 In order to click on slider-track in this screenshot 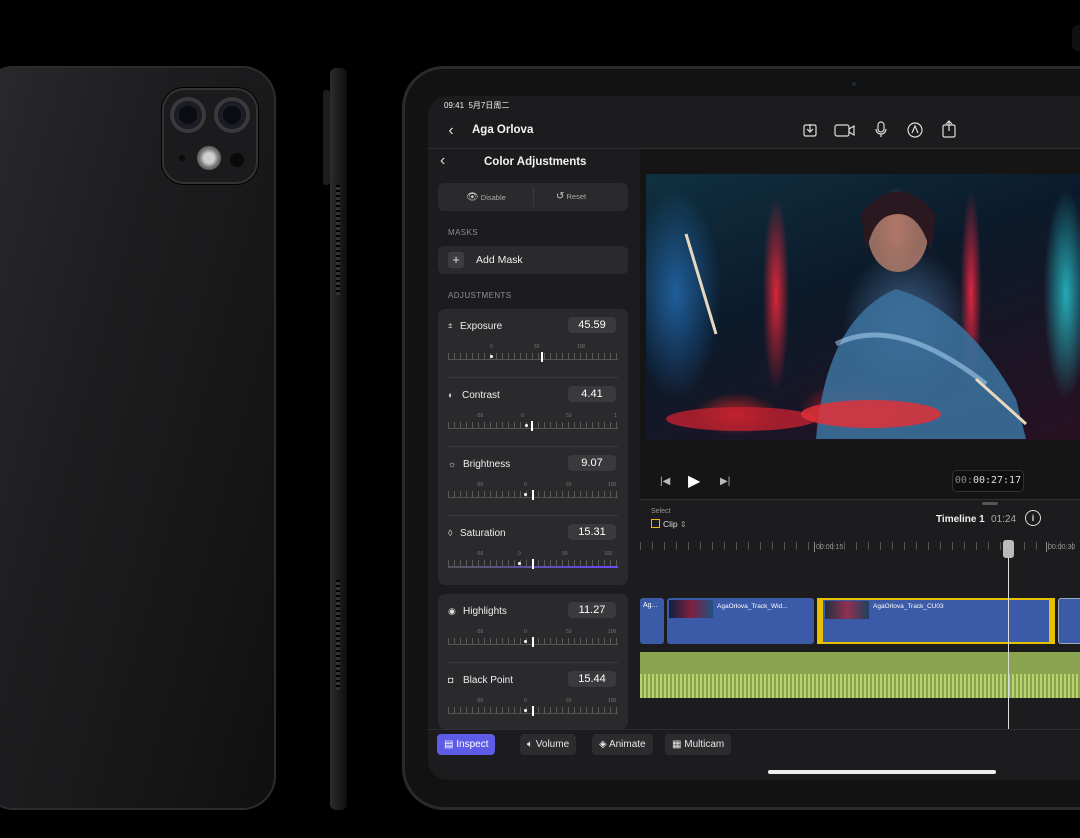, I will do `click(533, 428)`.